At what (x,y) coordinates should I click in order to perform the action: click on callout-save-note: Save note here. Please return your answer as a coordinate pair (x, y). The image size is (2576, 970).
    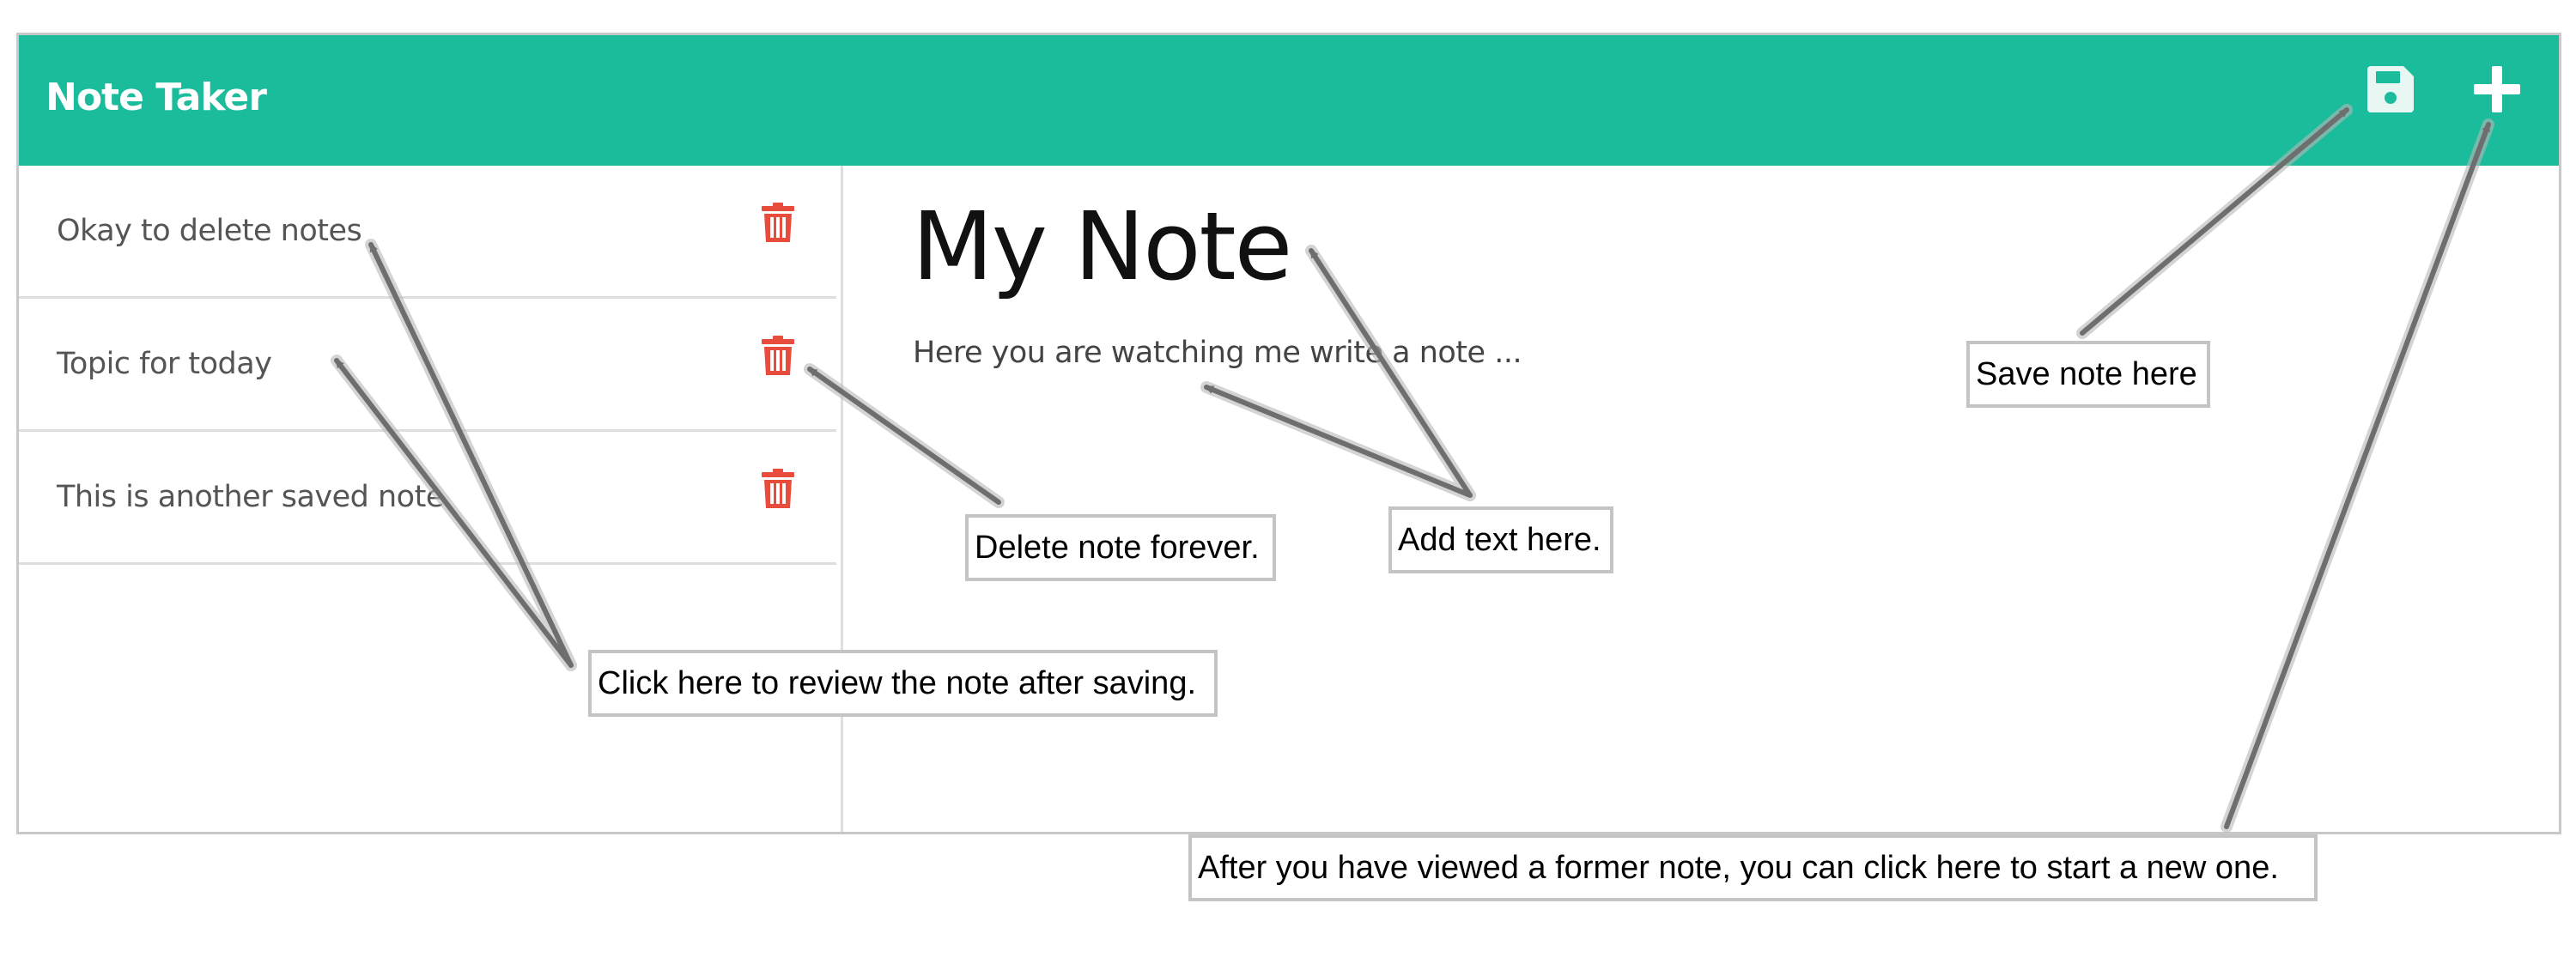
    Looking at the image, I should click on (2088, 375).